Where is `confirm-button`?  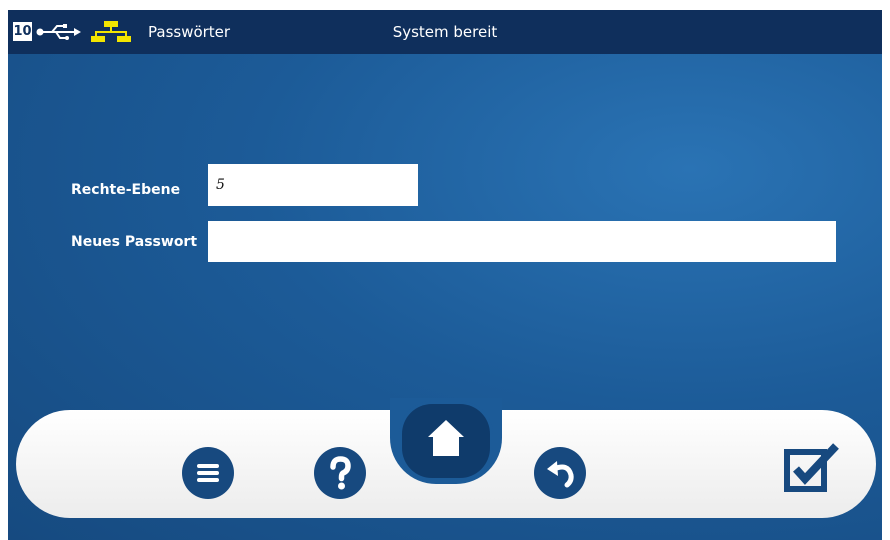
confirm-button is located at coordinates (813, 467).